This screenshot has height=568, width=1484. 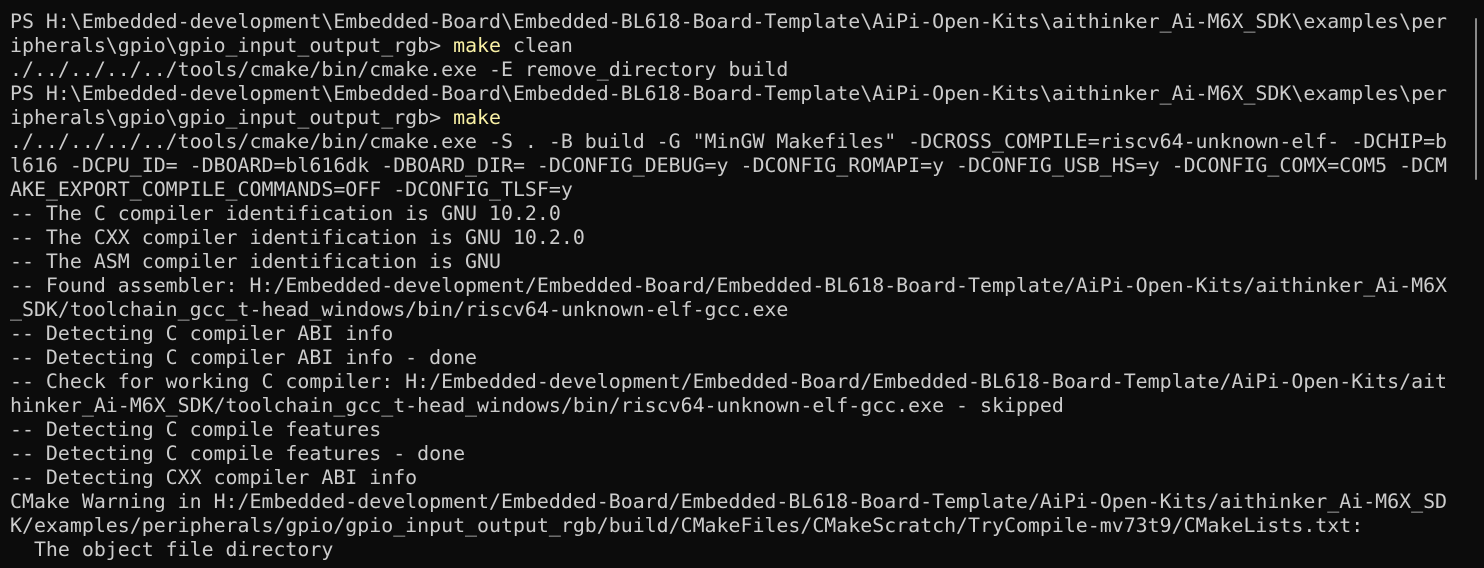 I want to click on output-text: -- Detecting C compile features, so click(x=196, y=429).